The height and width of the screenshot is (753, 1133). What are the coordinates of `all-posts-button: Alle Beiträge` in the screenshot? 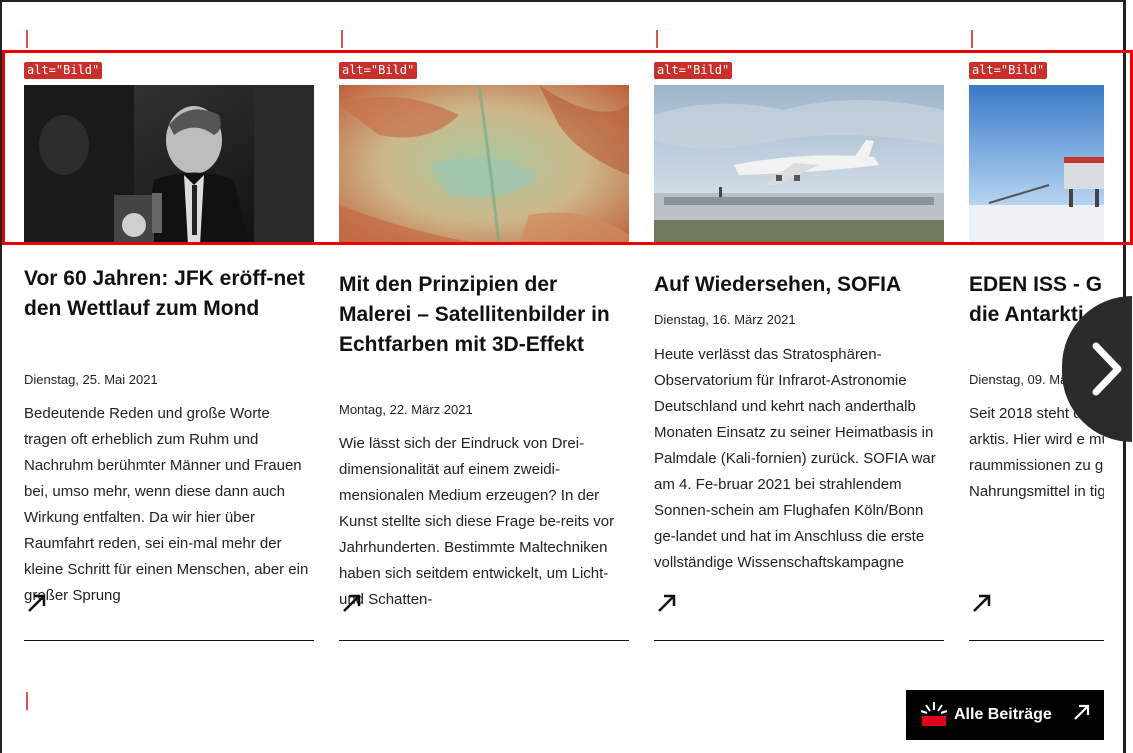 It's located at (1005, 715).